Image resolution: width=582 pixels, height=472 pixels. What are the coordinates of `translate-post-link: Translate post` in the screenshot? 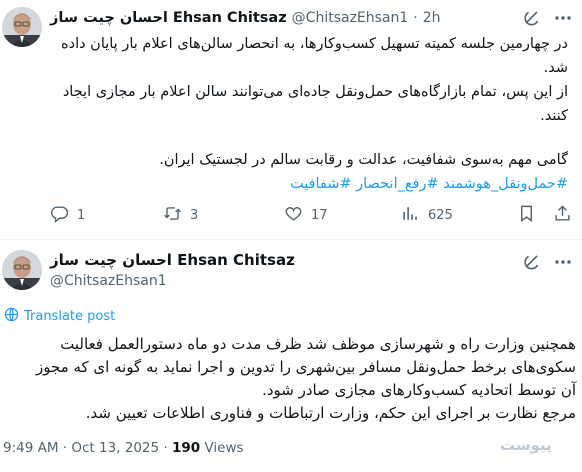 It's located at (59, 316).